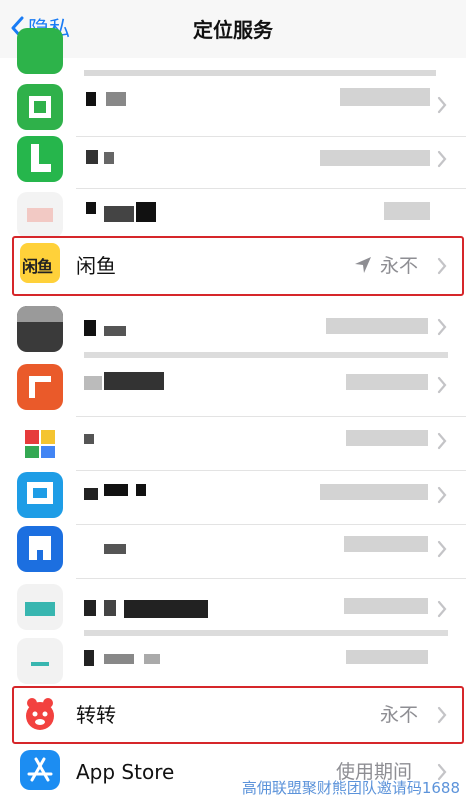 This screenshot has height=800, width=466. I want to click on page-title: 定位服务, so click(233, 30).